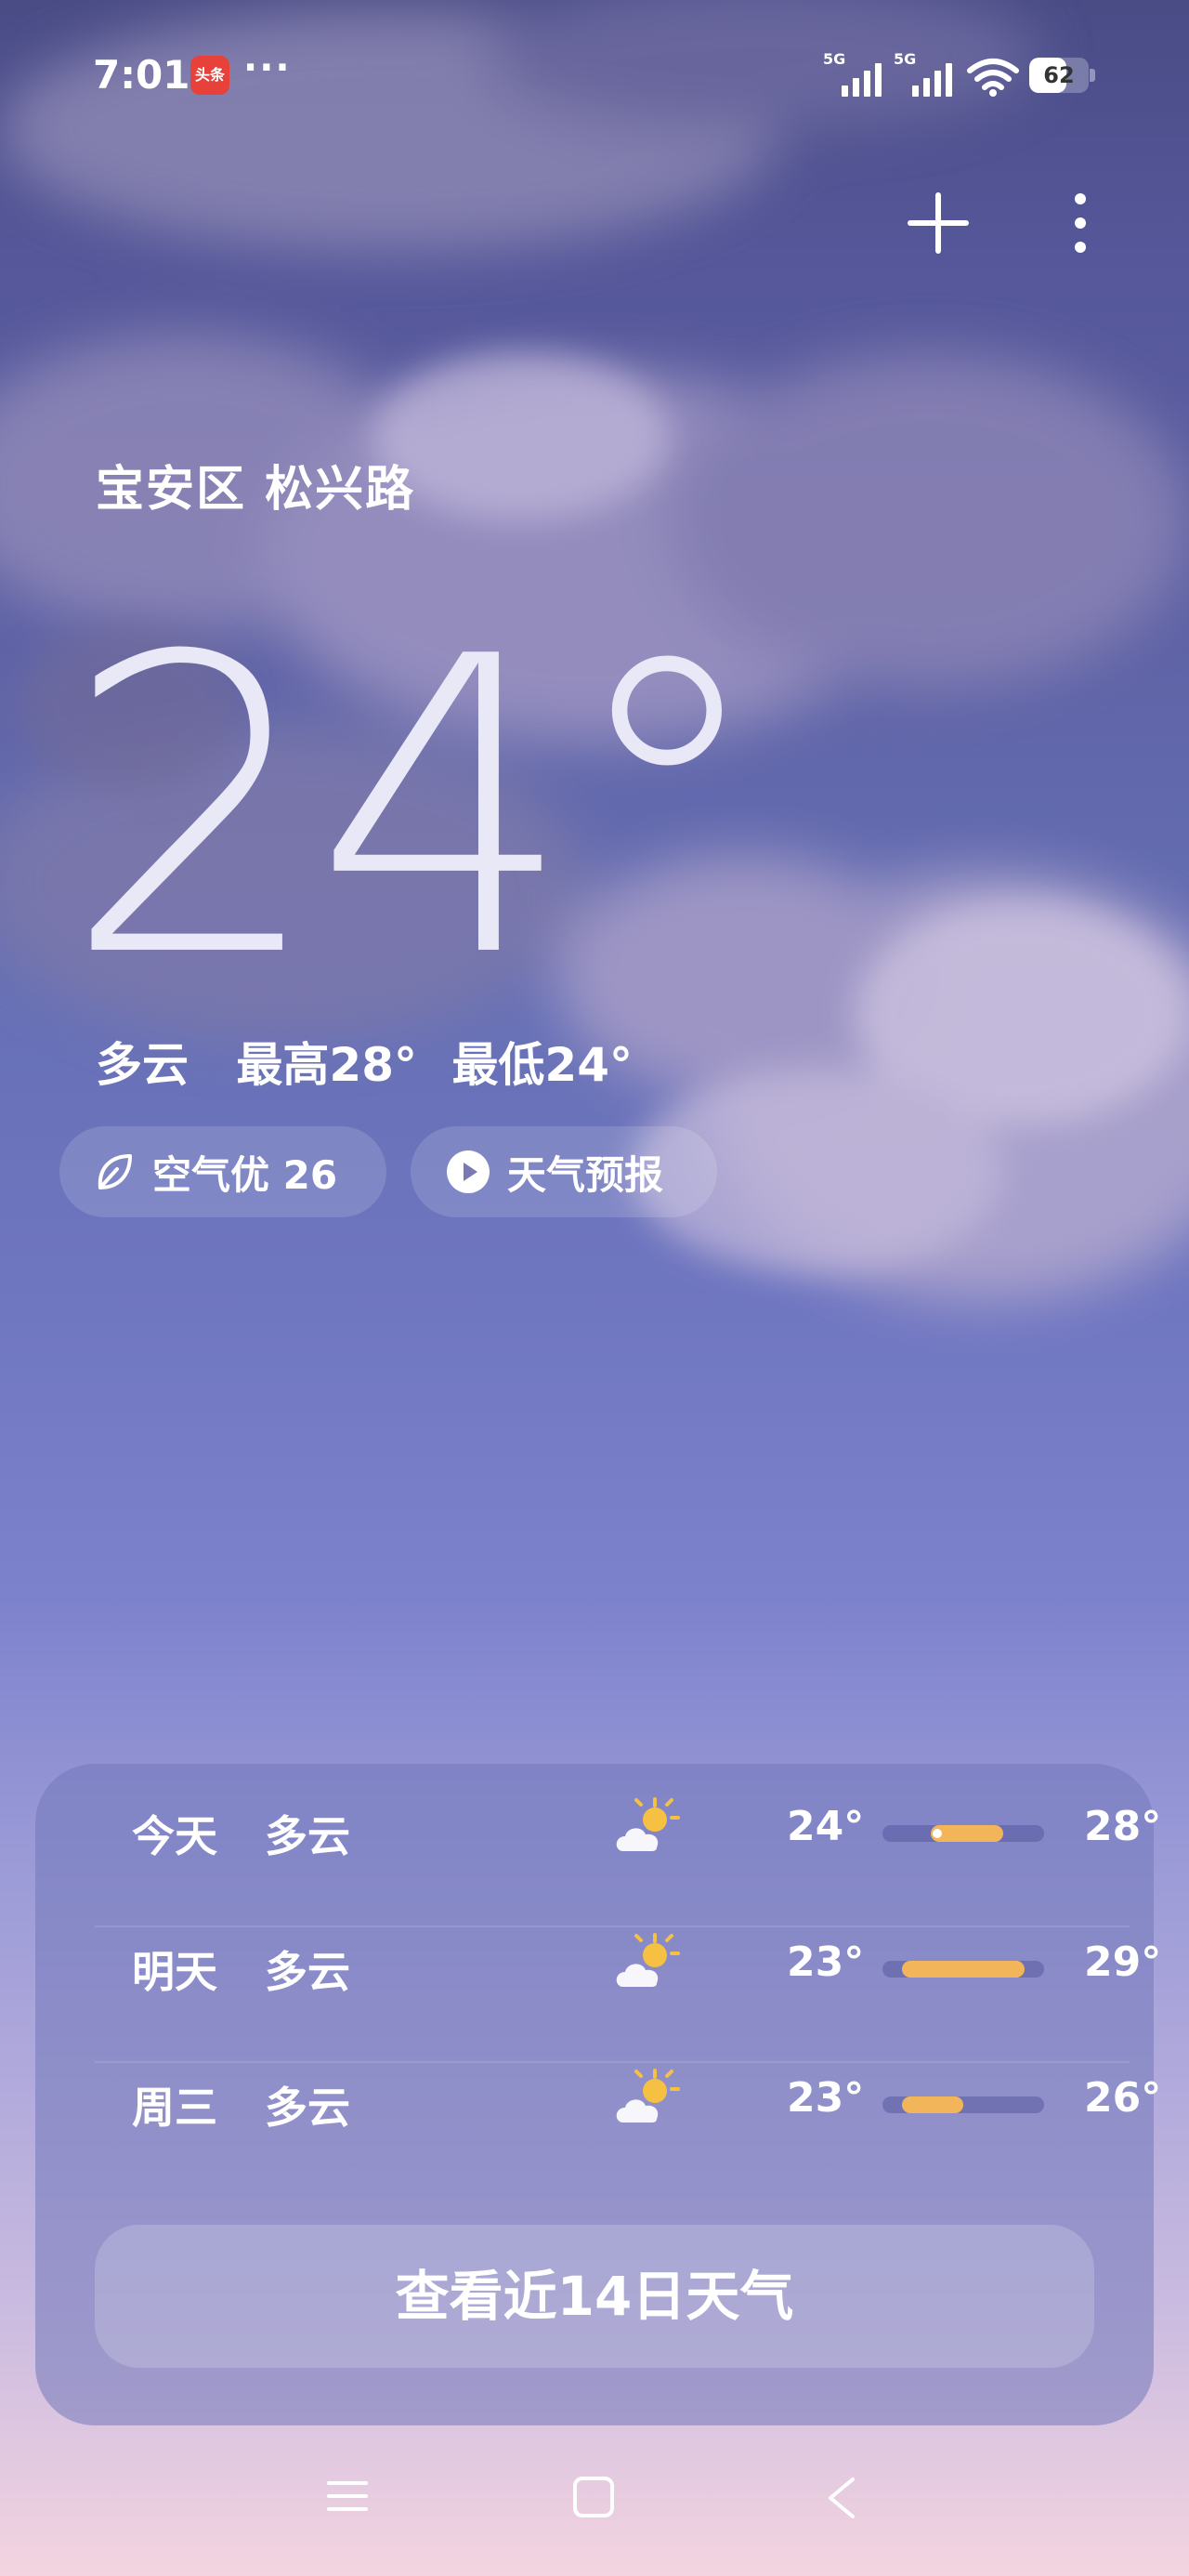 This screenshot has width=1189, height=2576. What do you see at coordinates (993, 78) in the screenshot?
I see `wifi-icon` at bounding box center [993, 78].